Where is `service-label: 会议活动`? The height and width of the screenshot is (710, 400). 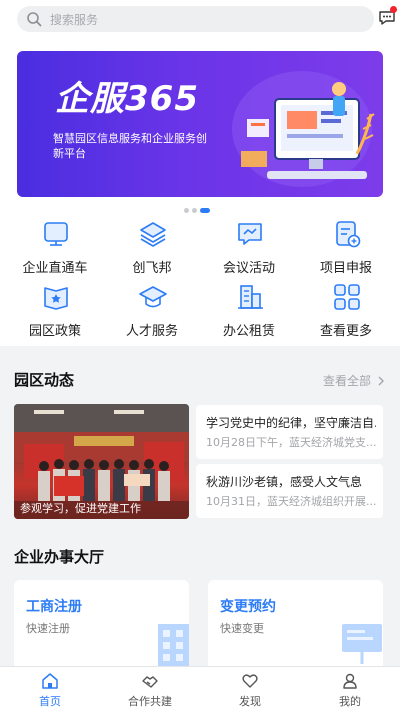 service-label: 会议活动 is located at coordinates (248, 268).